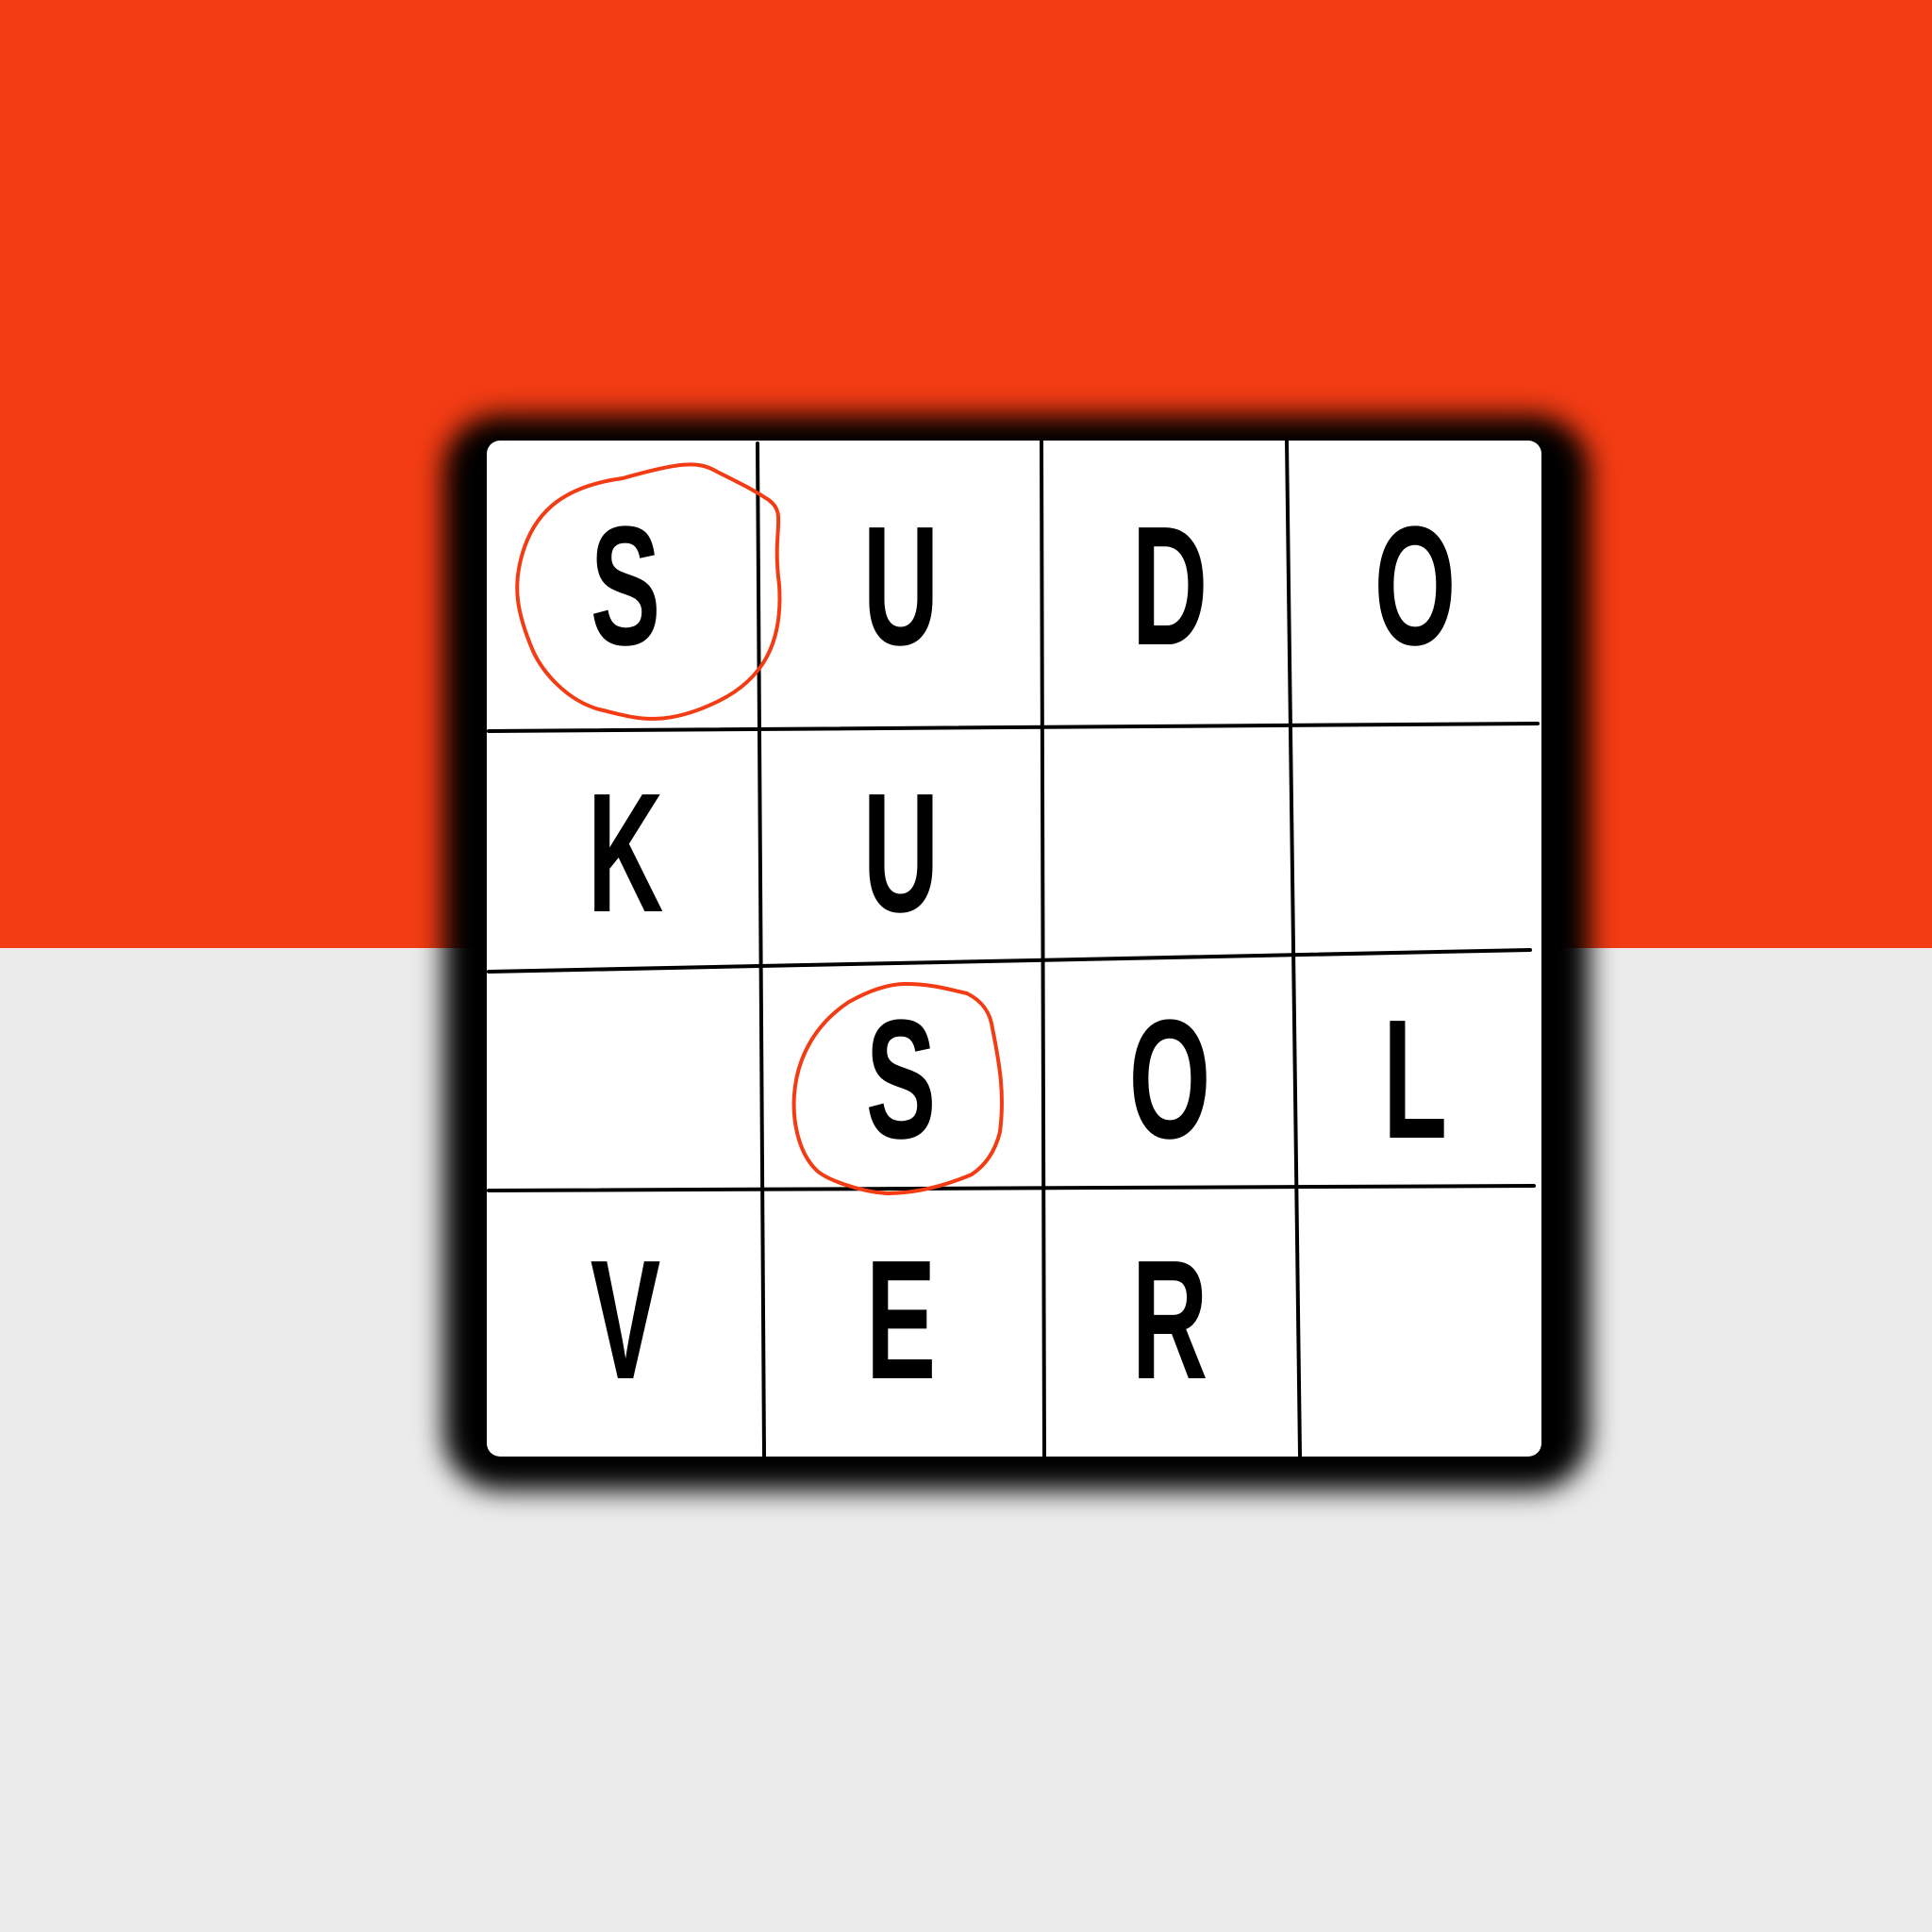 This screenshot has height=1932, width=1932. Describe the element at coordinates (626, 1320) in the screenshot. I see `logo-letter: V` at that location.